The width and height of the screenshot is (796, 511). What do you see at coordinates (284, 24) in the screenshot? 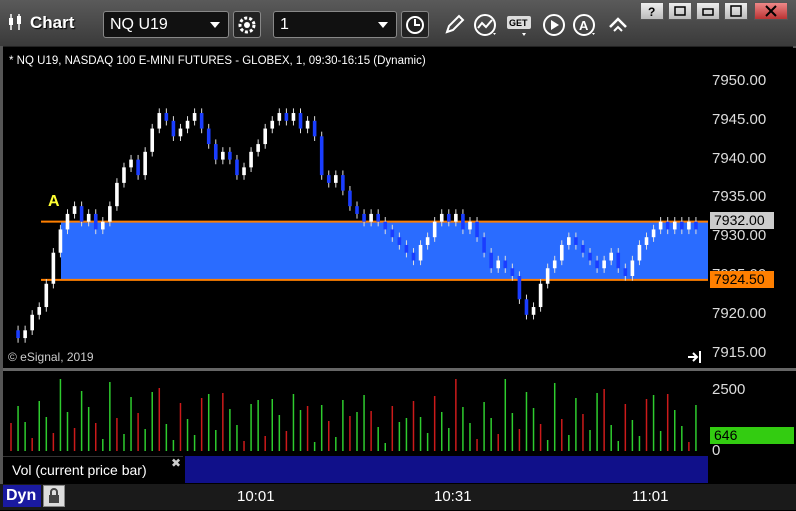
I see `interval-value: 1` at bounding box center [284, 24].